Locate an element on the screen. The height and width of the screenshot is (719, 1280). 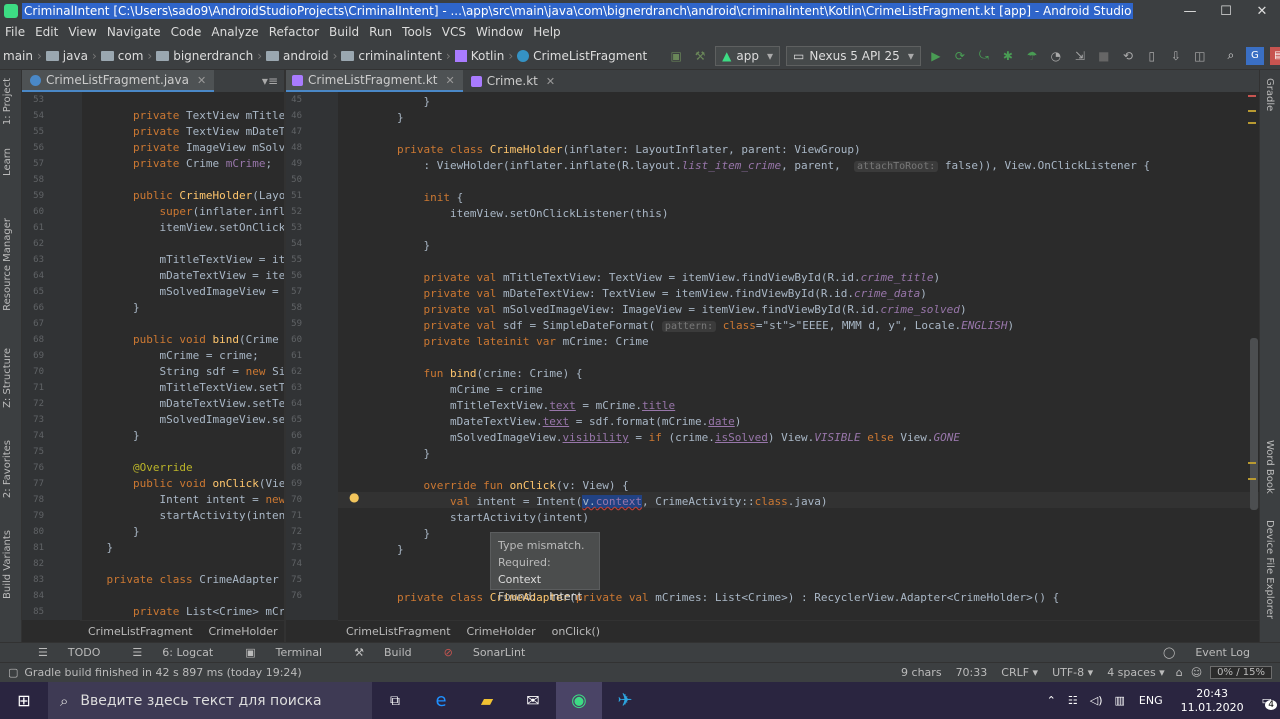
code-line: Intent intent = new In is located at coordinates (182, 500).